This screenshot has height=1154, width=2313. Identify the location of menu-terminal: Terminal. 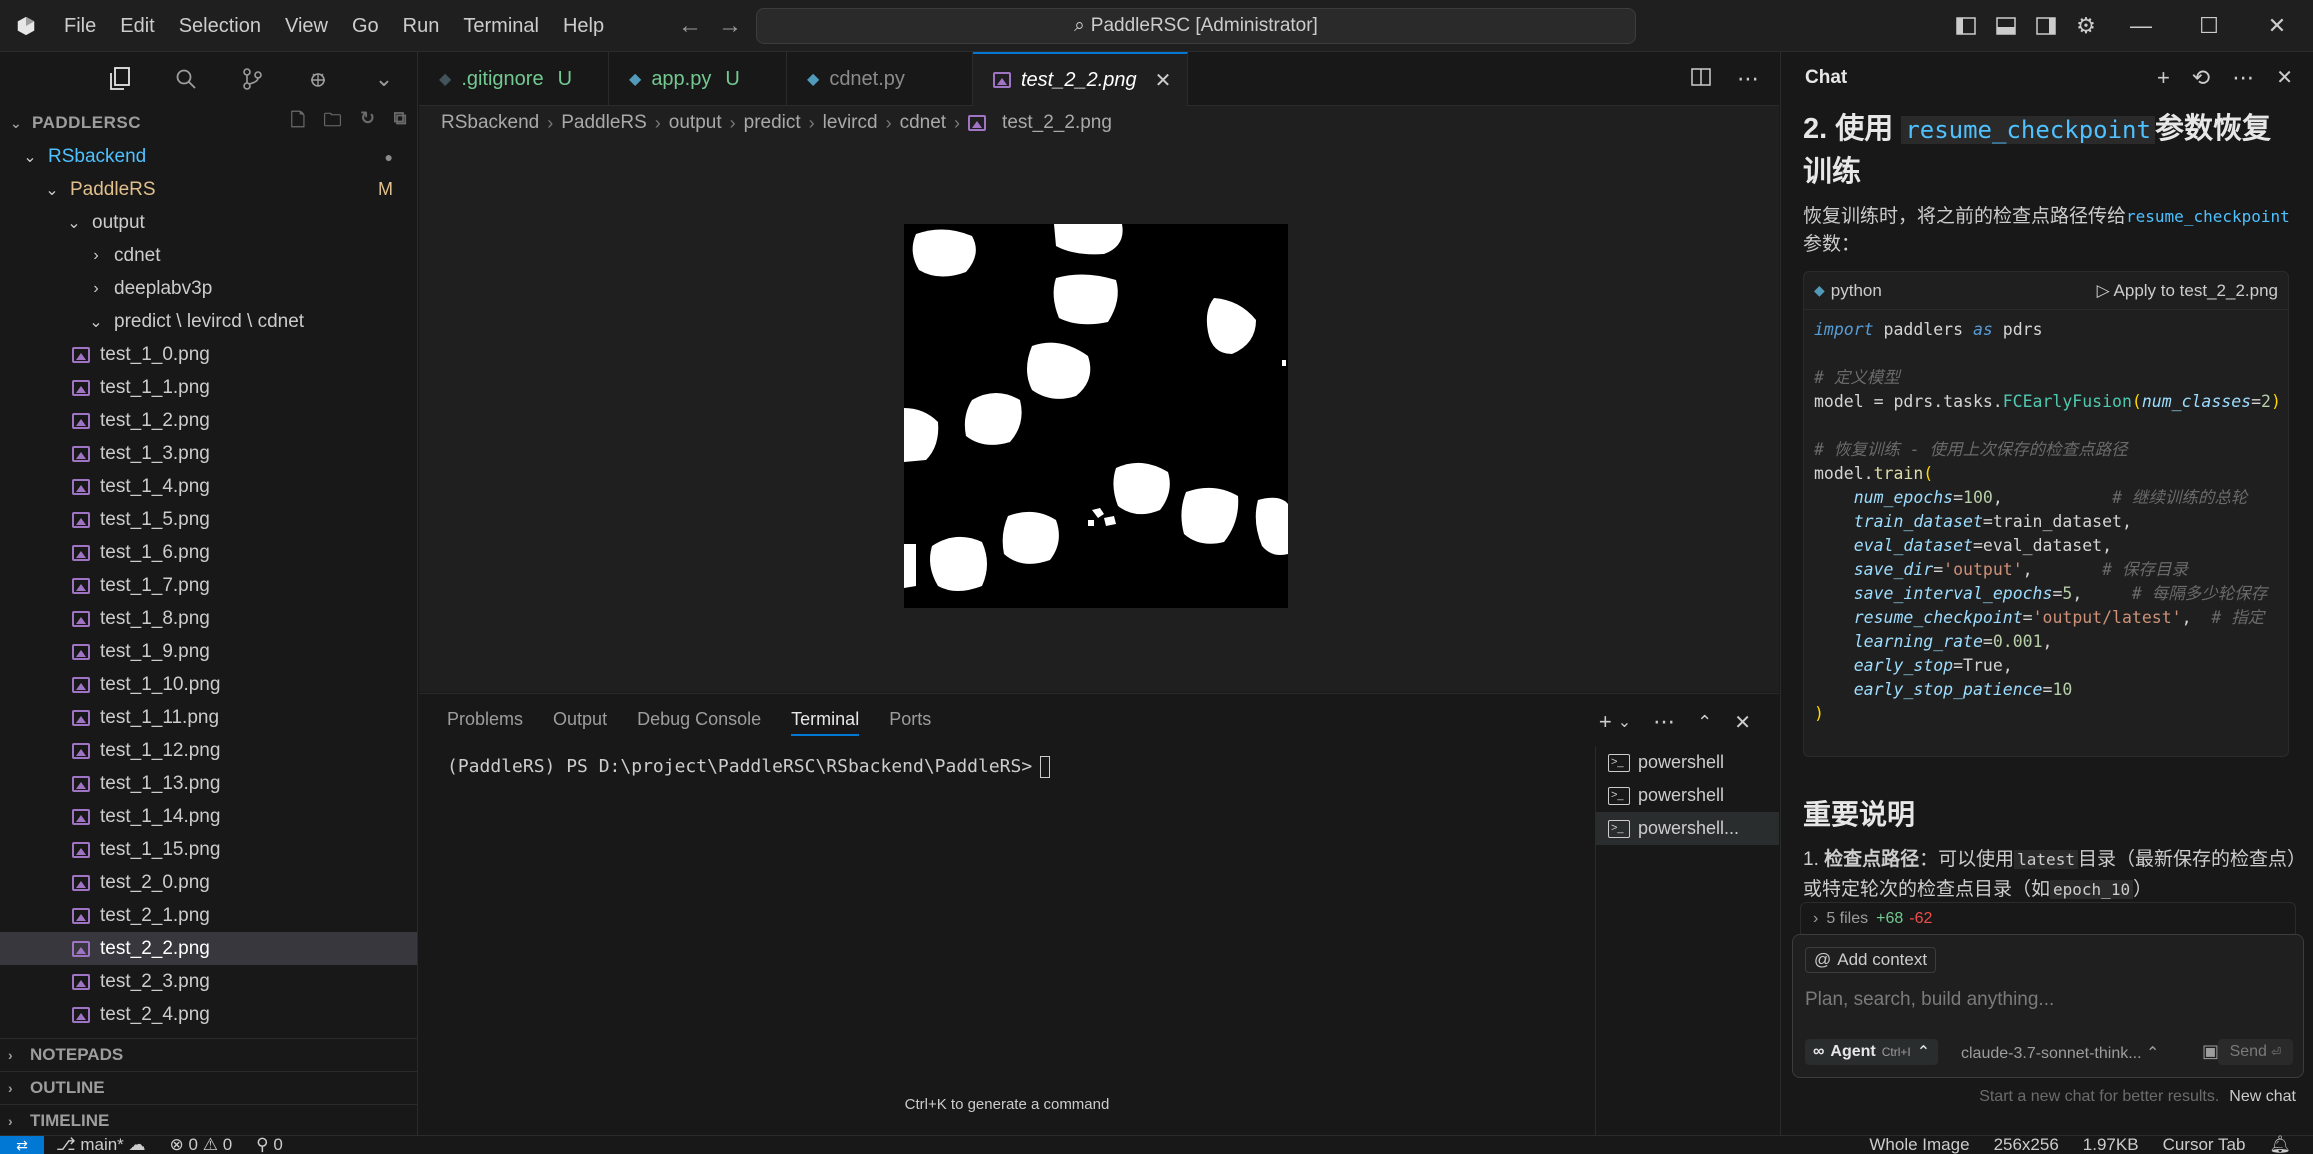
(501, 26).